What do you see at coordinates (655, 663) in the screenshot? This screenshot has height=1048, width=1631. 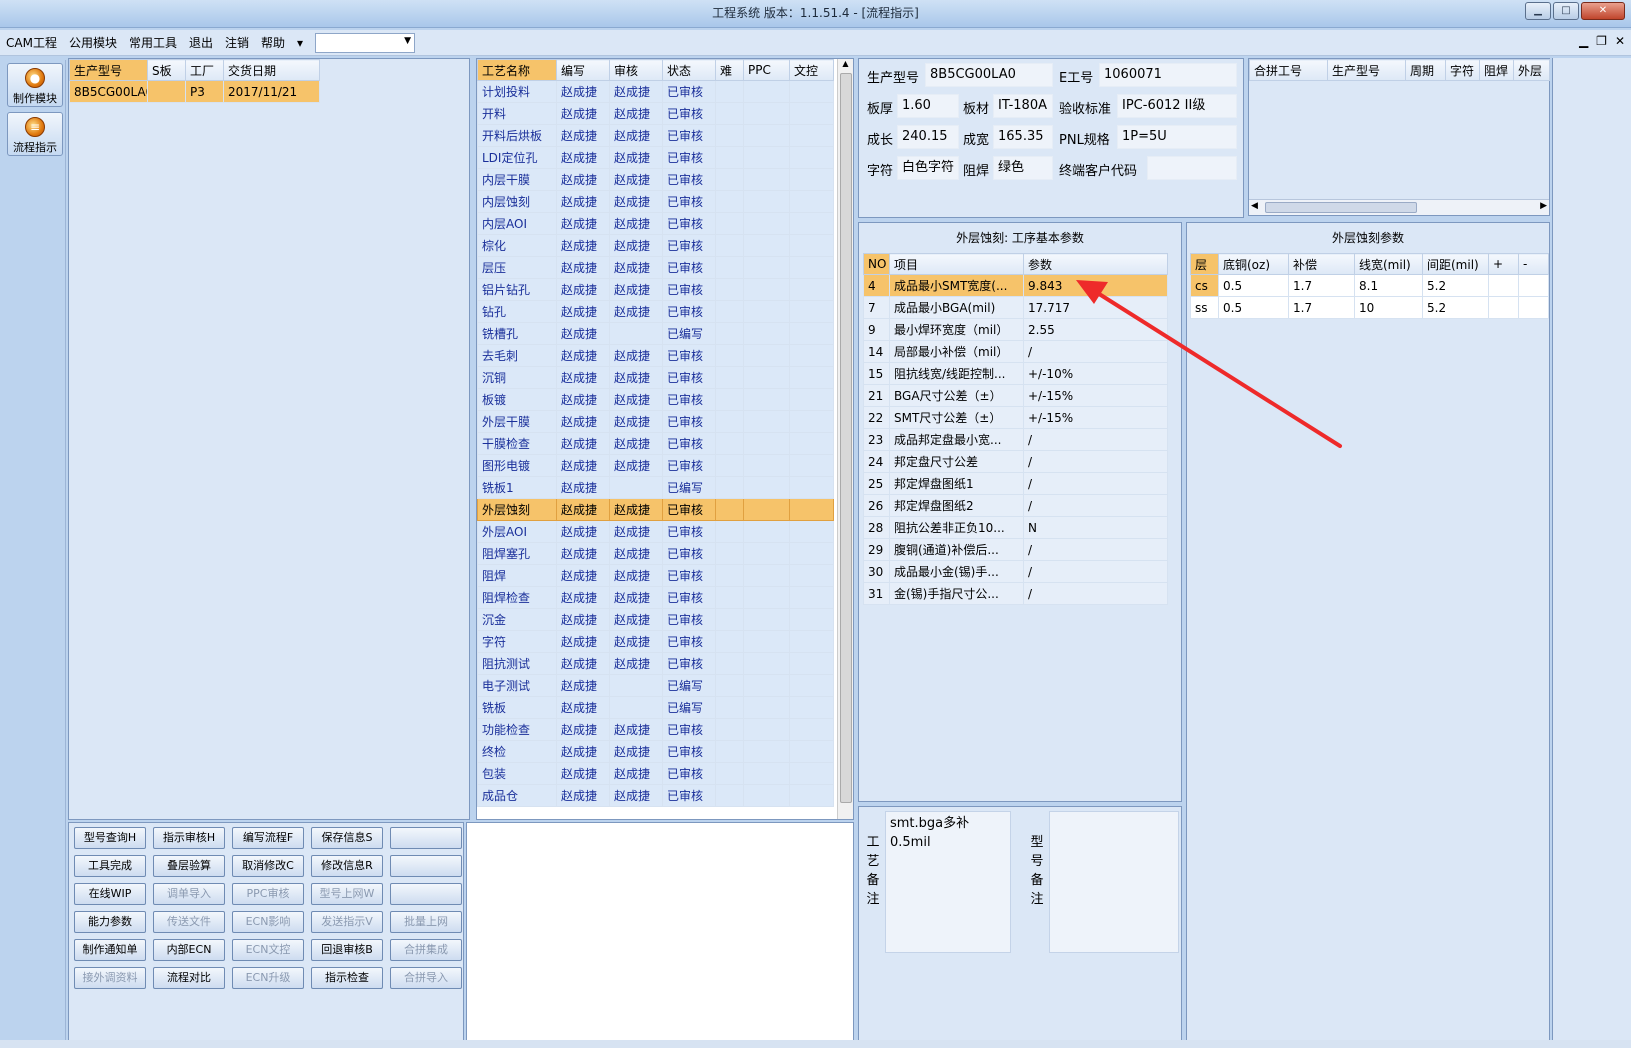 I see `table-row: 阻抗测试 赵成捷 赵成捷 已审核` at bounding box center [655, 663].